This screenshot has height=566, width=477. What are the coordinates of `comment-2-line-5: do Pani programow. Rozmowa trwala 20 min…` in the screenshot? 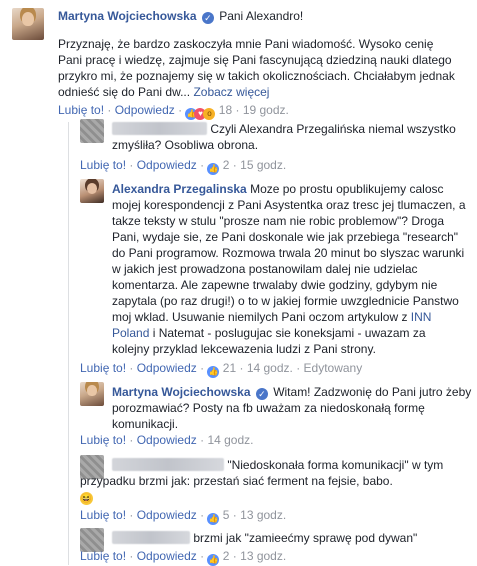 It's located at (288, 253).